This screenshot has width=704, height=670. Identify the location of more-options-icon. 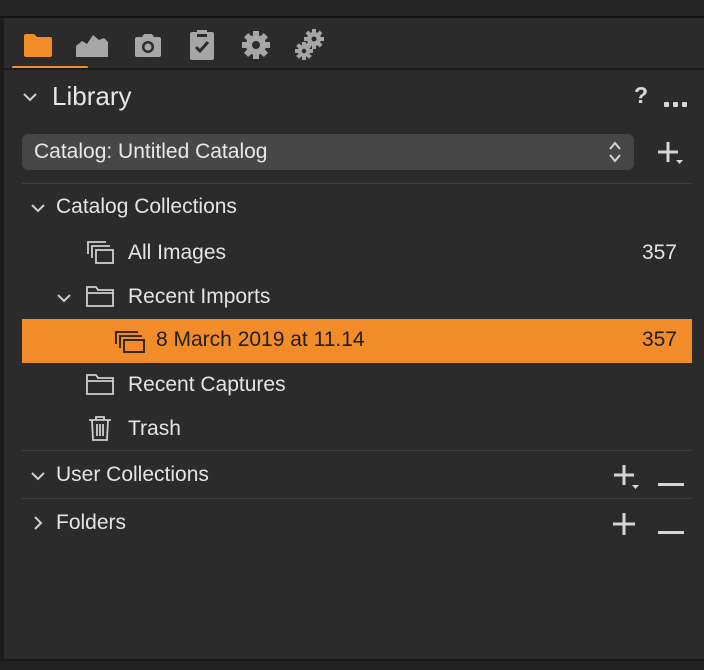
(677, 103).